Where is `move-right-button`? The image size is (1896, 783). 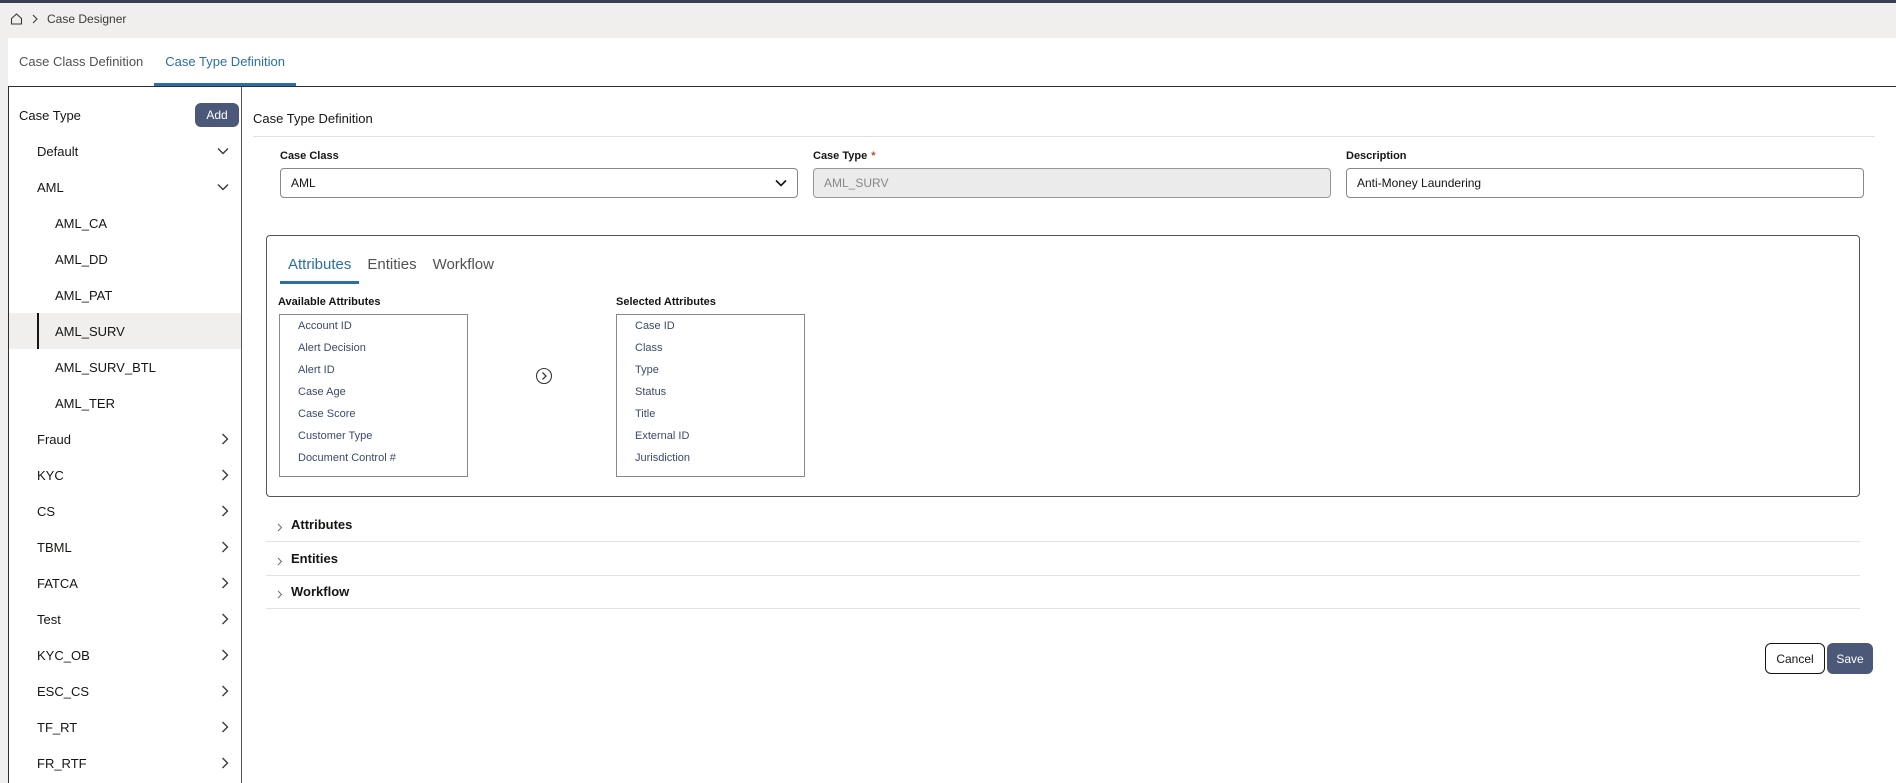 move-right-button is located at coordinates (544, 376).